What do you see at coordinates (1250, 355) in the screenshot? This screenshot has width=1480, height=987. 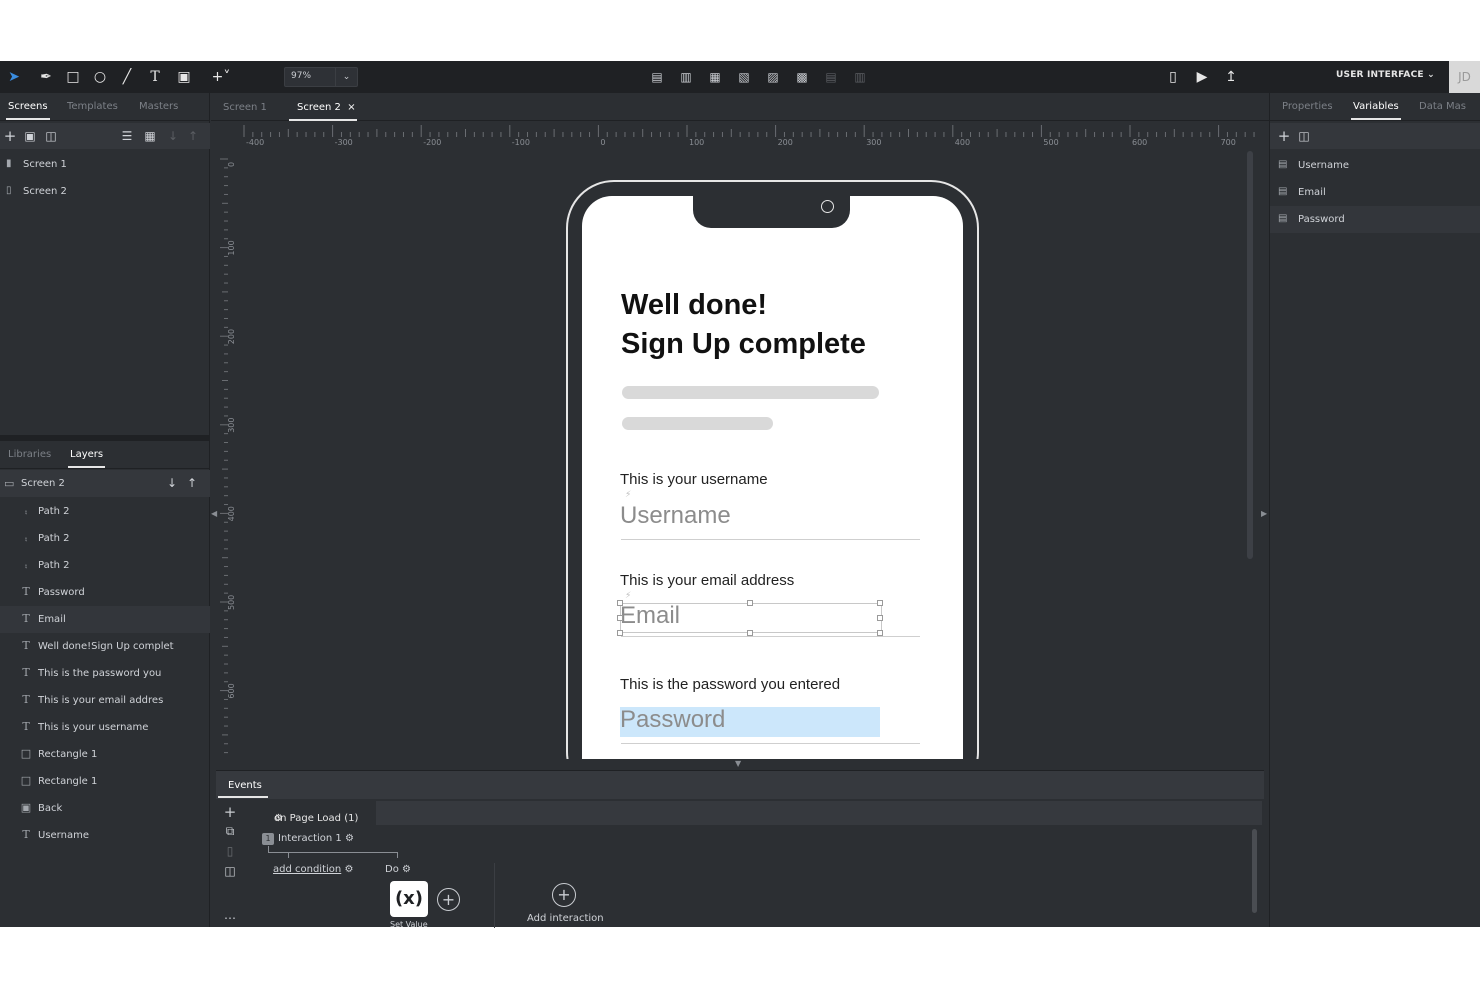 I see `canvas-scrollbar` at bounding box center [1250, 355].